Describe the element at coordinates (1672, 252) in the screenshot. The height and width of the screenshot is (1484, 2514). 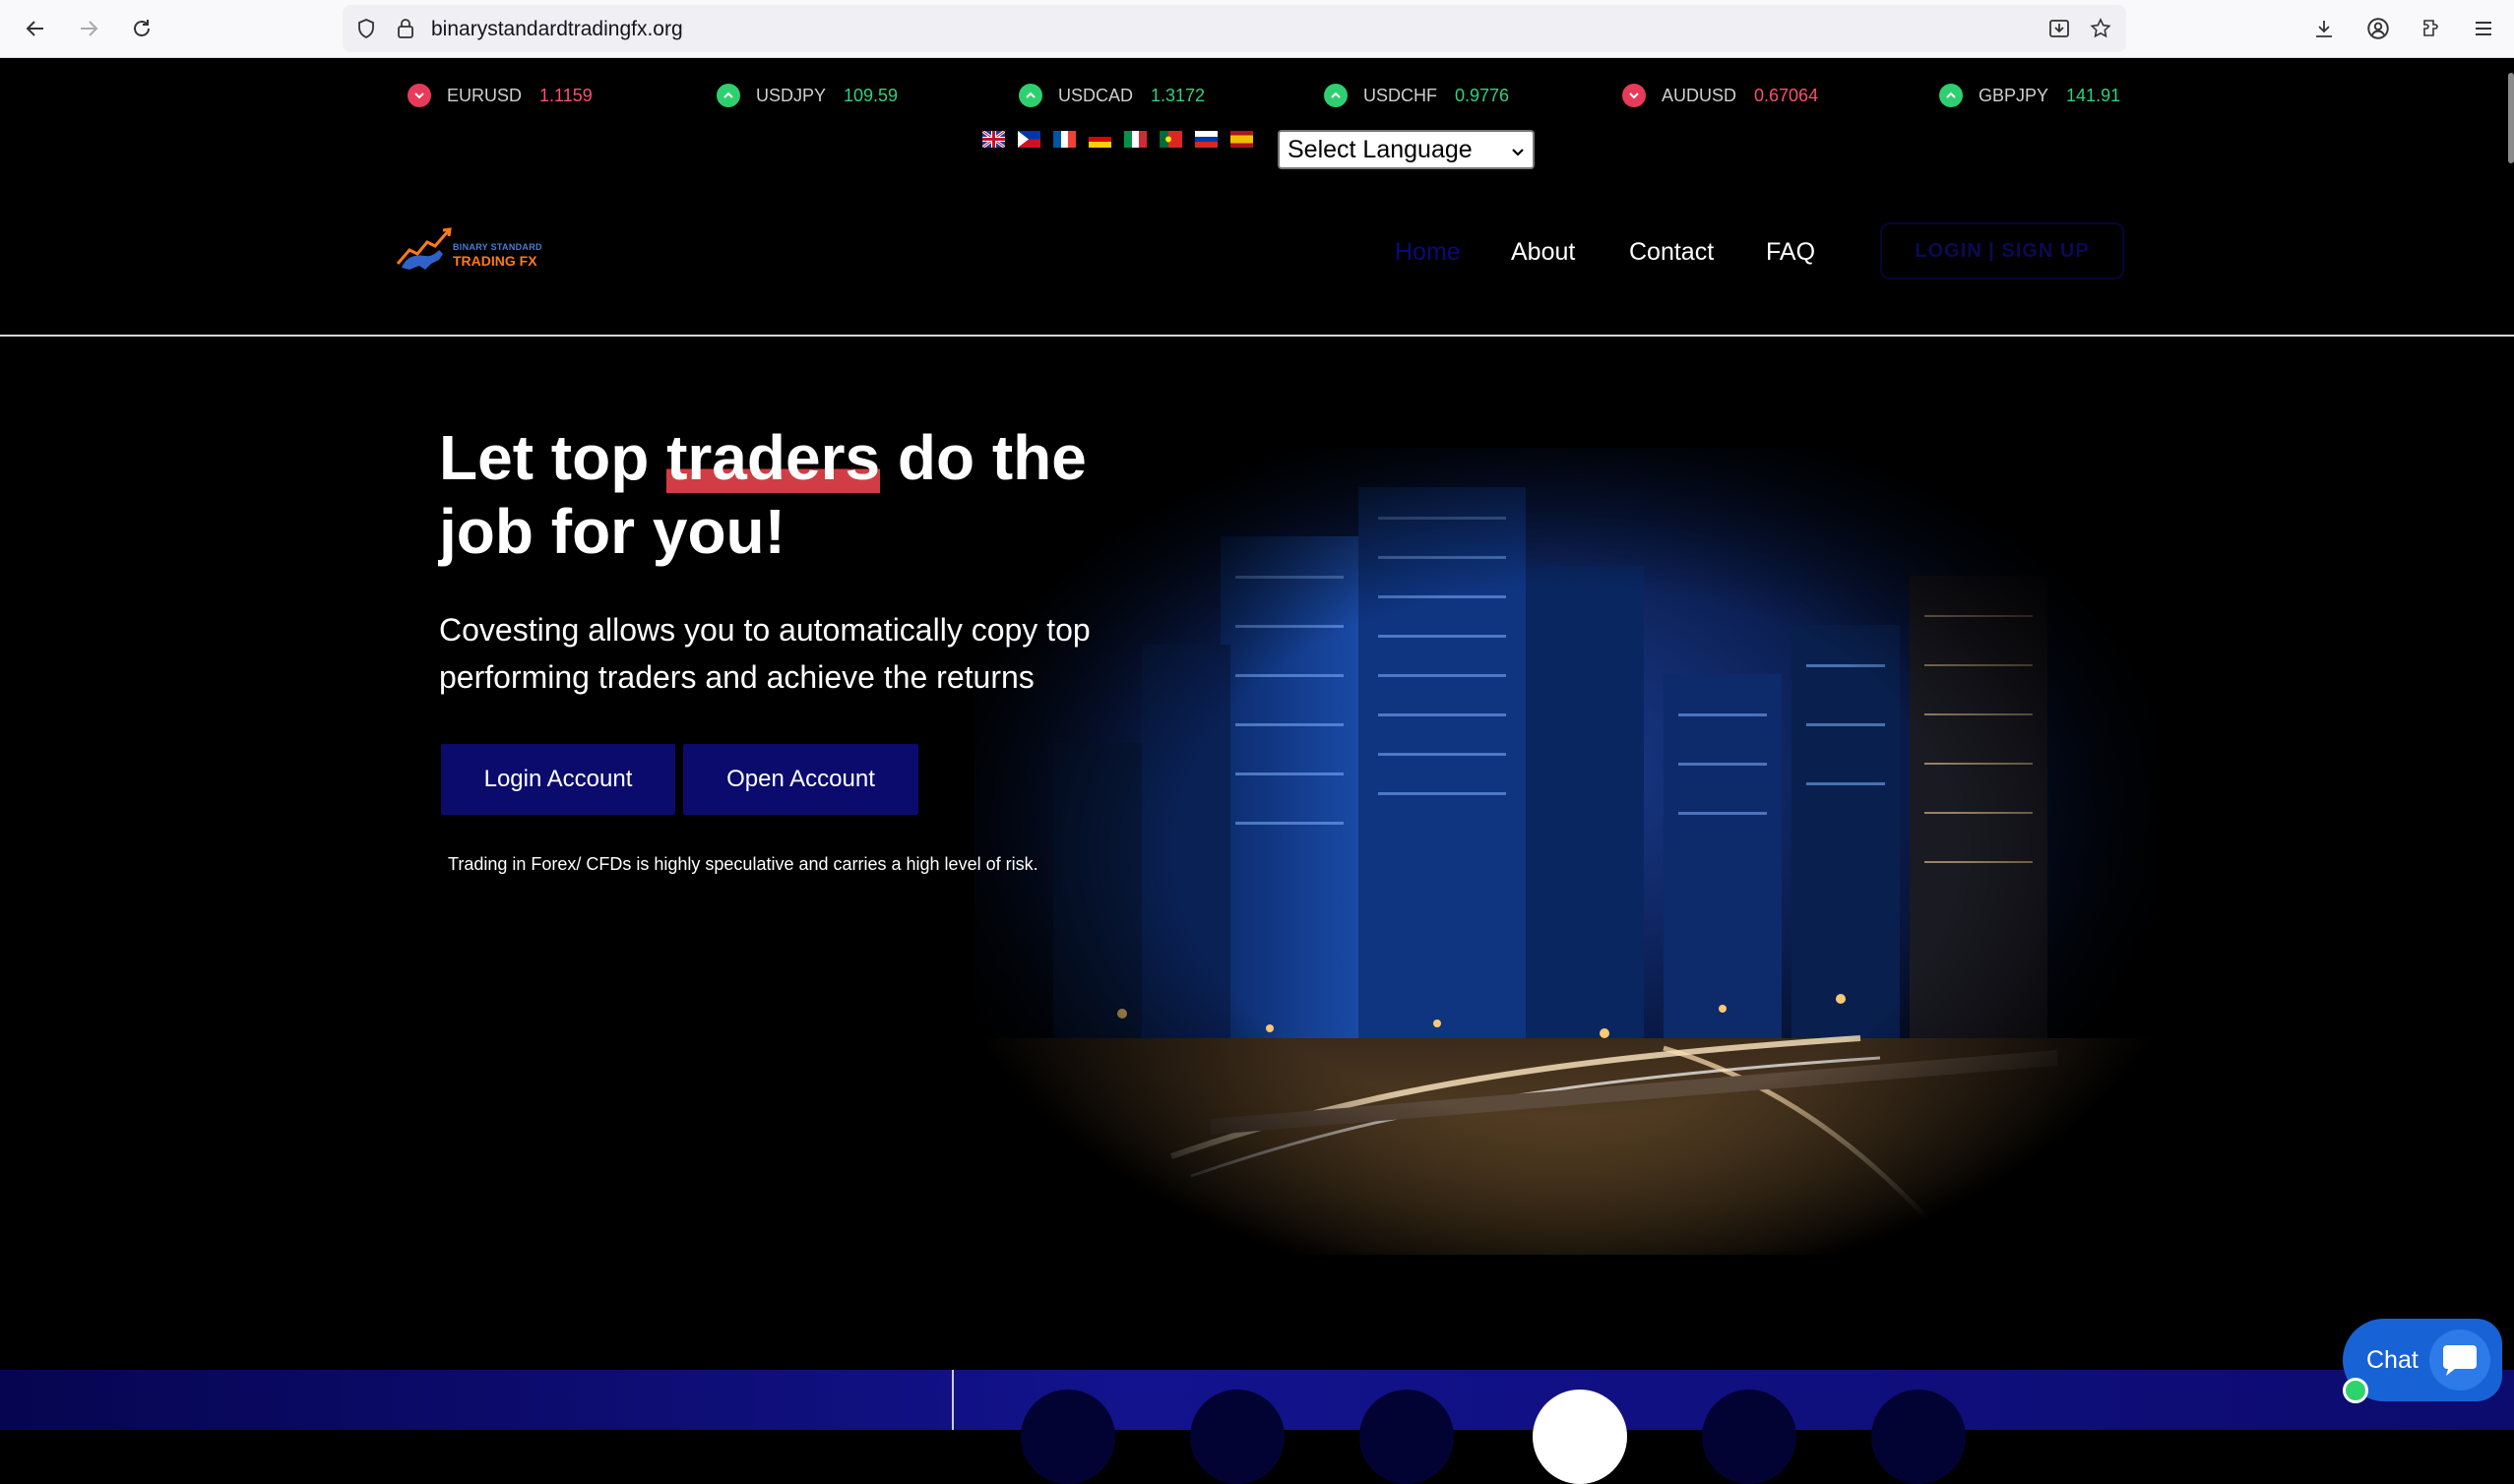
I see `nav-contact: Contact` at that location.